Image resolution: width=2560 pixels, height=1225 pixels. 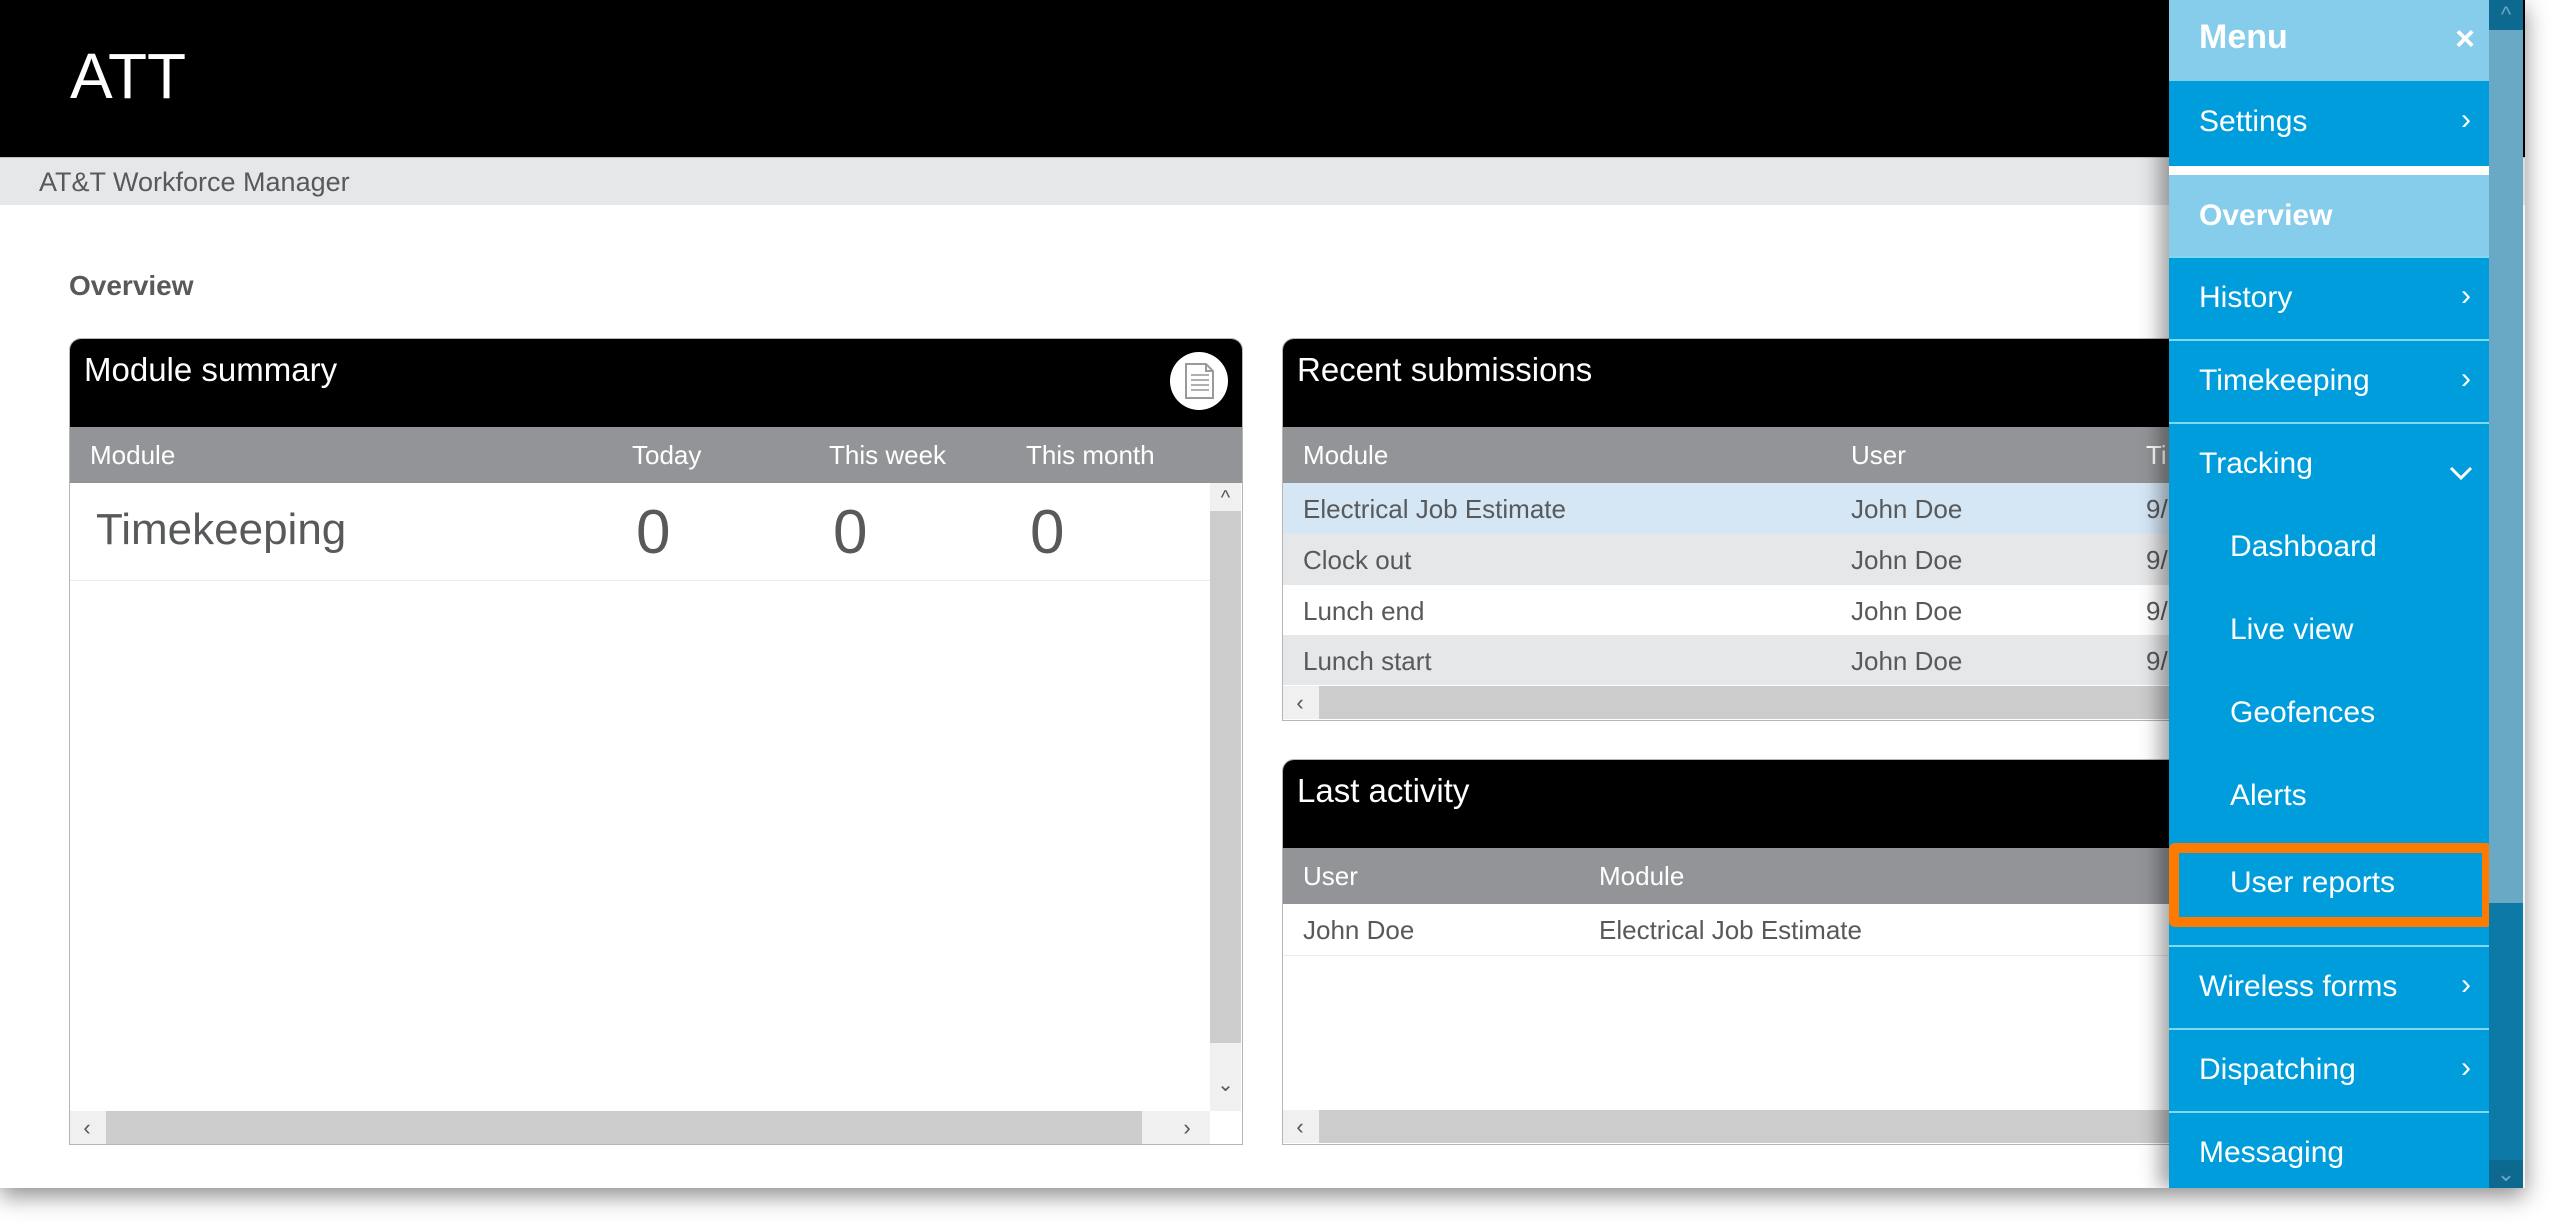 I want to click on submission-module: Clock out, so click(x=1357, y=560).